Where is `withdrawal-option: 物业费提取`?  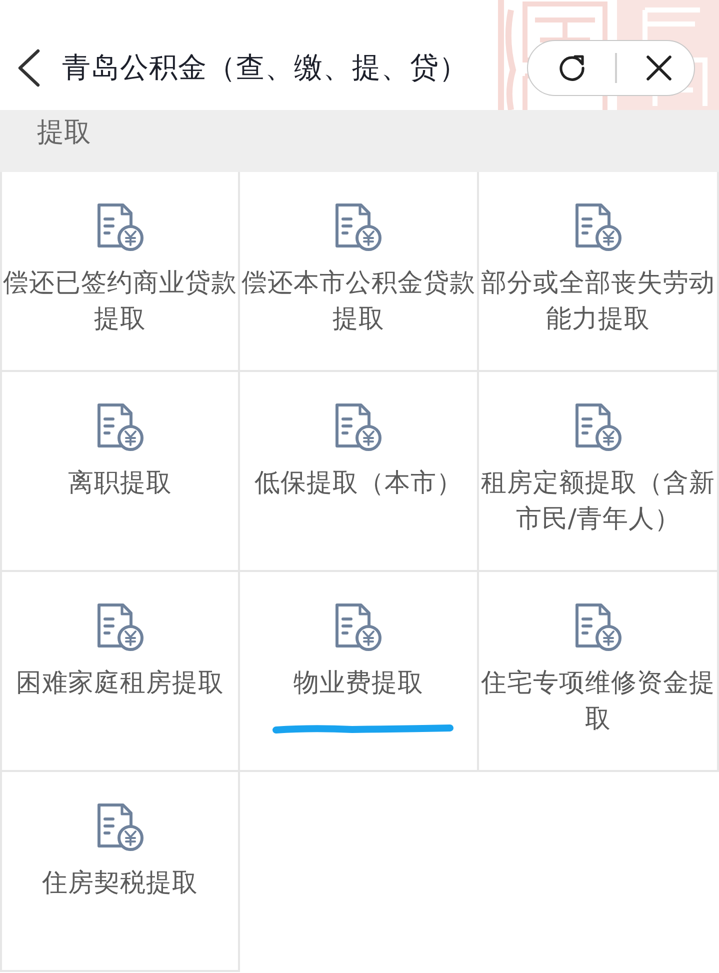
withdrawal-option: 物业费提取 is located at coordinates (360, 672).